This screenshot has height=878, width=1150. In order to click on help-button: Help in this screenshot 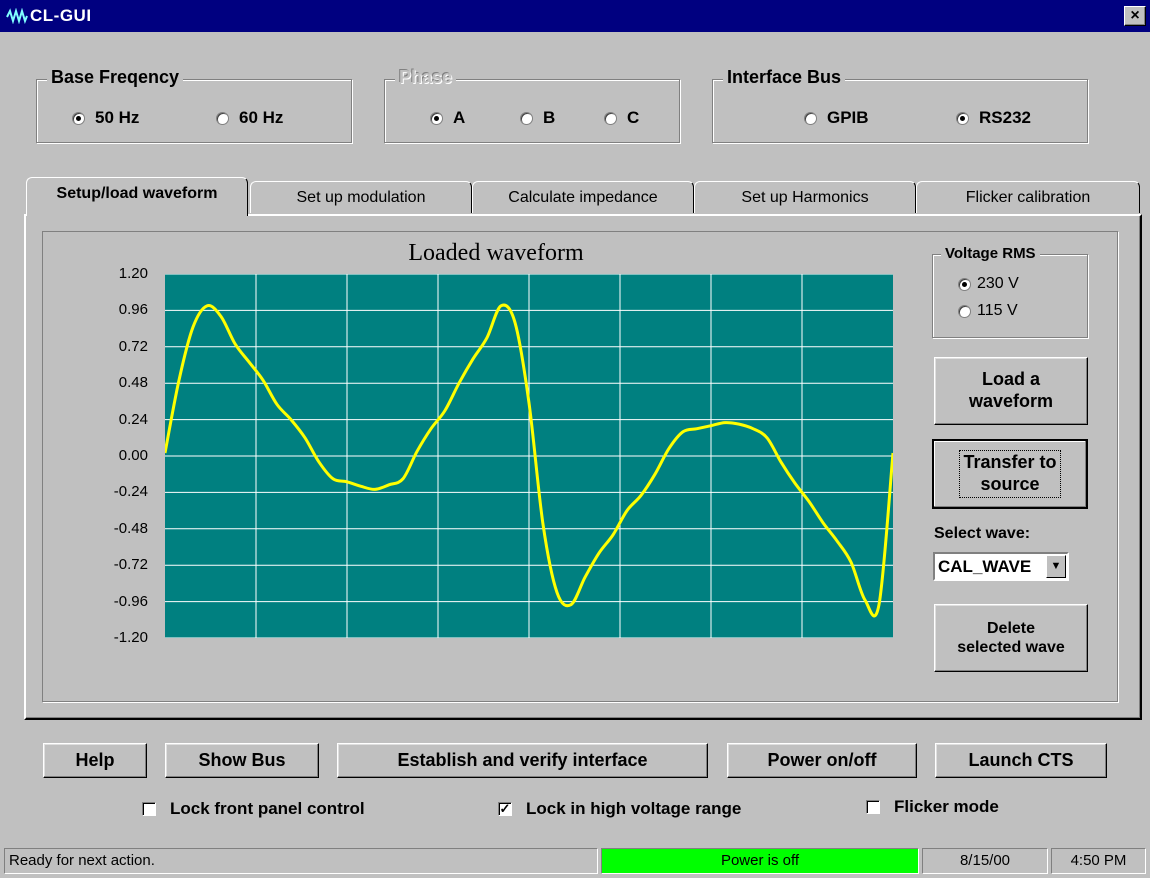, I will do `click(95, 760)`.